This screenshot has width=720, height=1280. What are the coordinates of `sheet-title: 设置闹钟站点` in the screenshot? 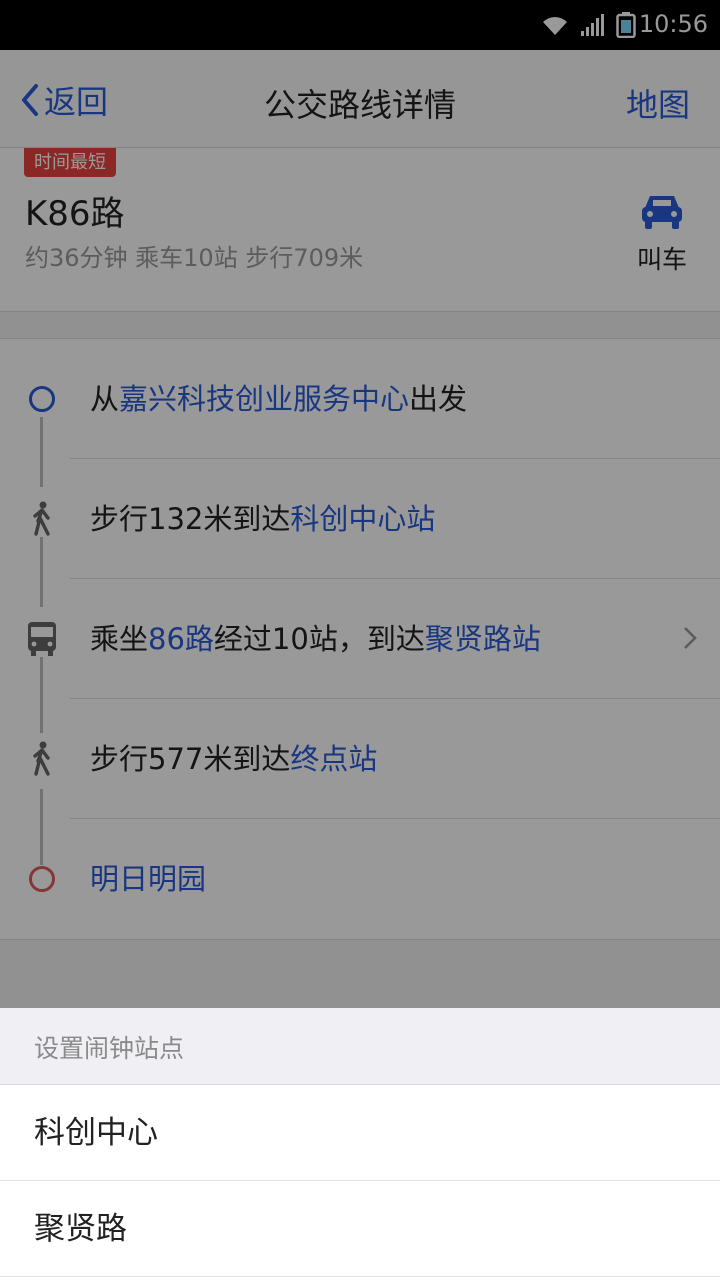 It's located at (360, 1046).